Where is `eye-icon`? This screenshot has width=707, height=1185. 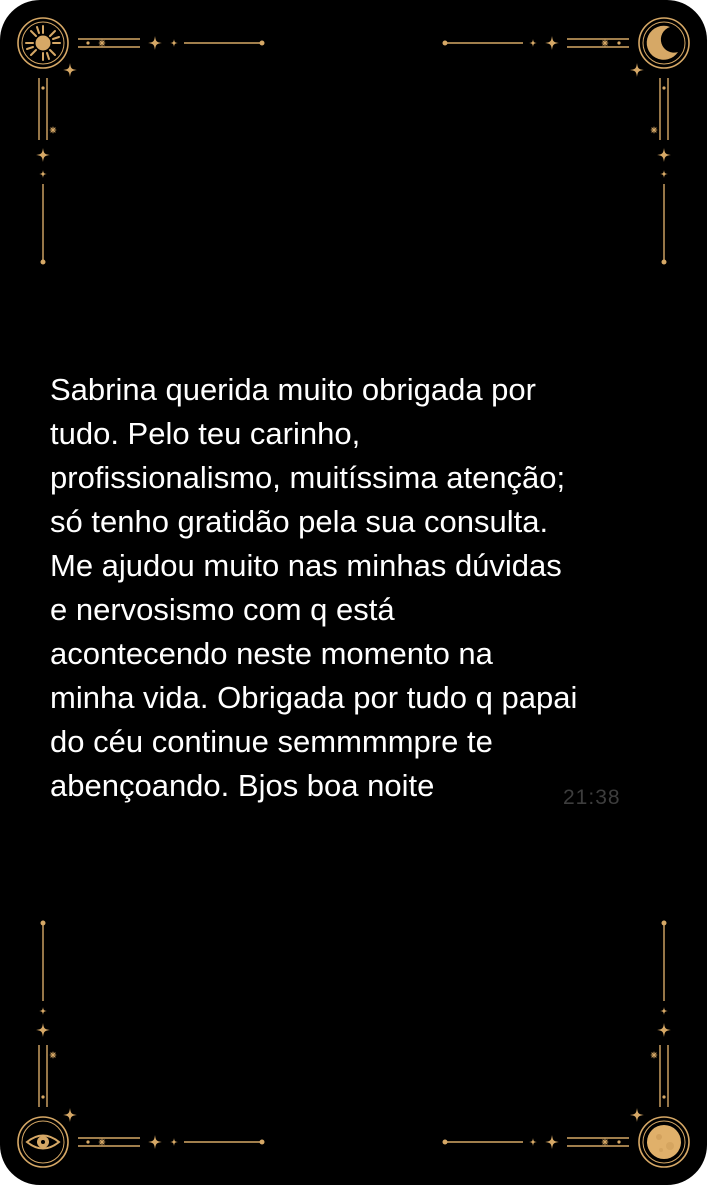 eye-icon is located at coordinates (43, 1142).